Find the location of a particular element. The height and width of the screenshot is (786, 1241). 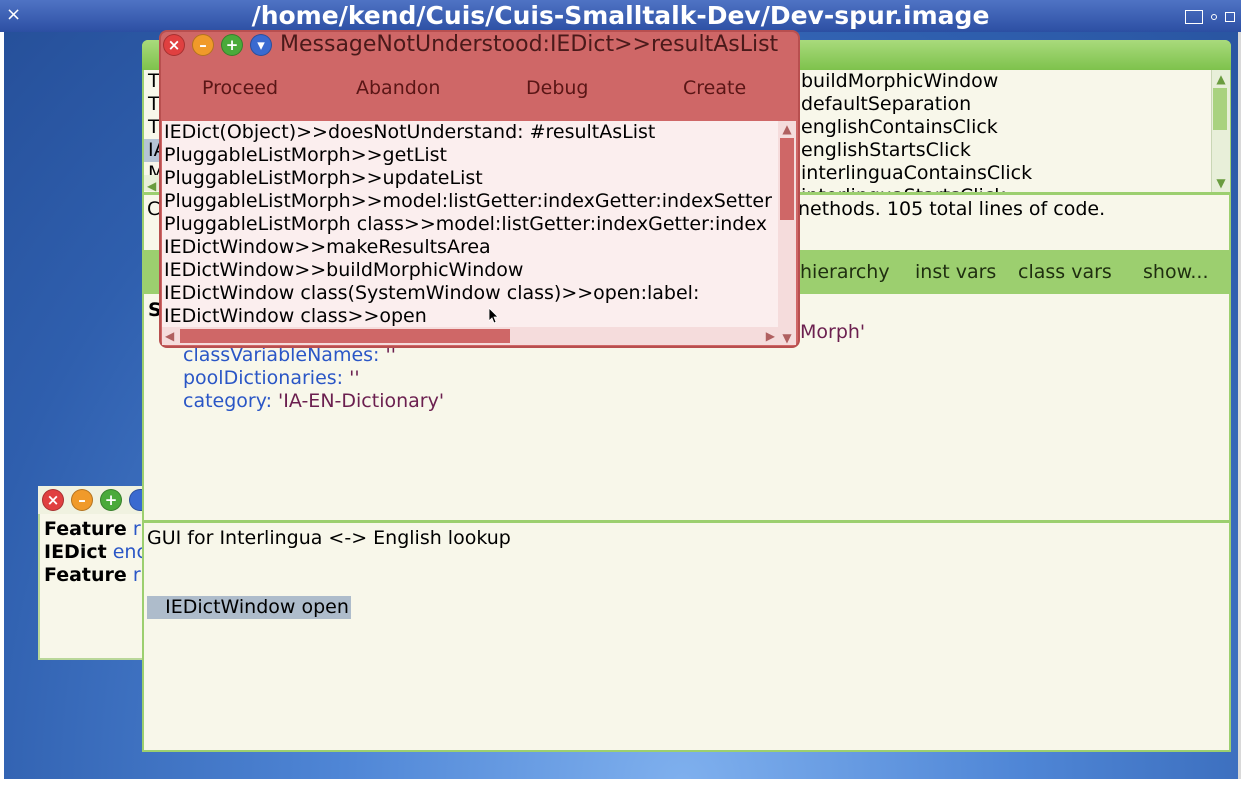

os-restore-icon is located at coordinates (1230, 16).